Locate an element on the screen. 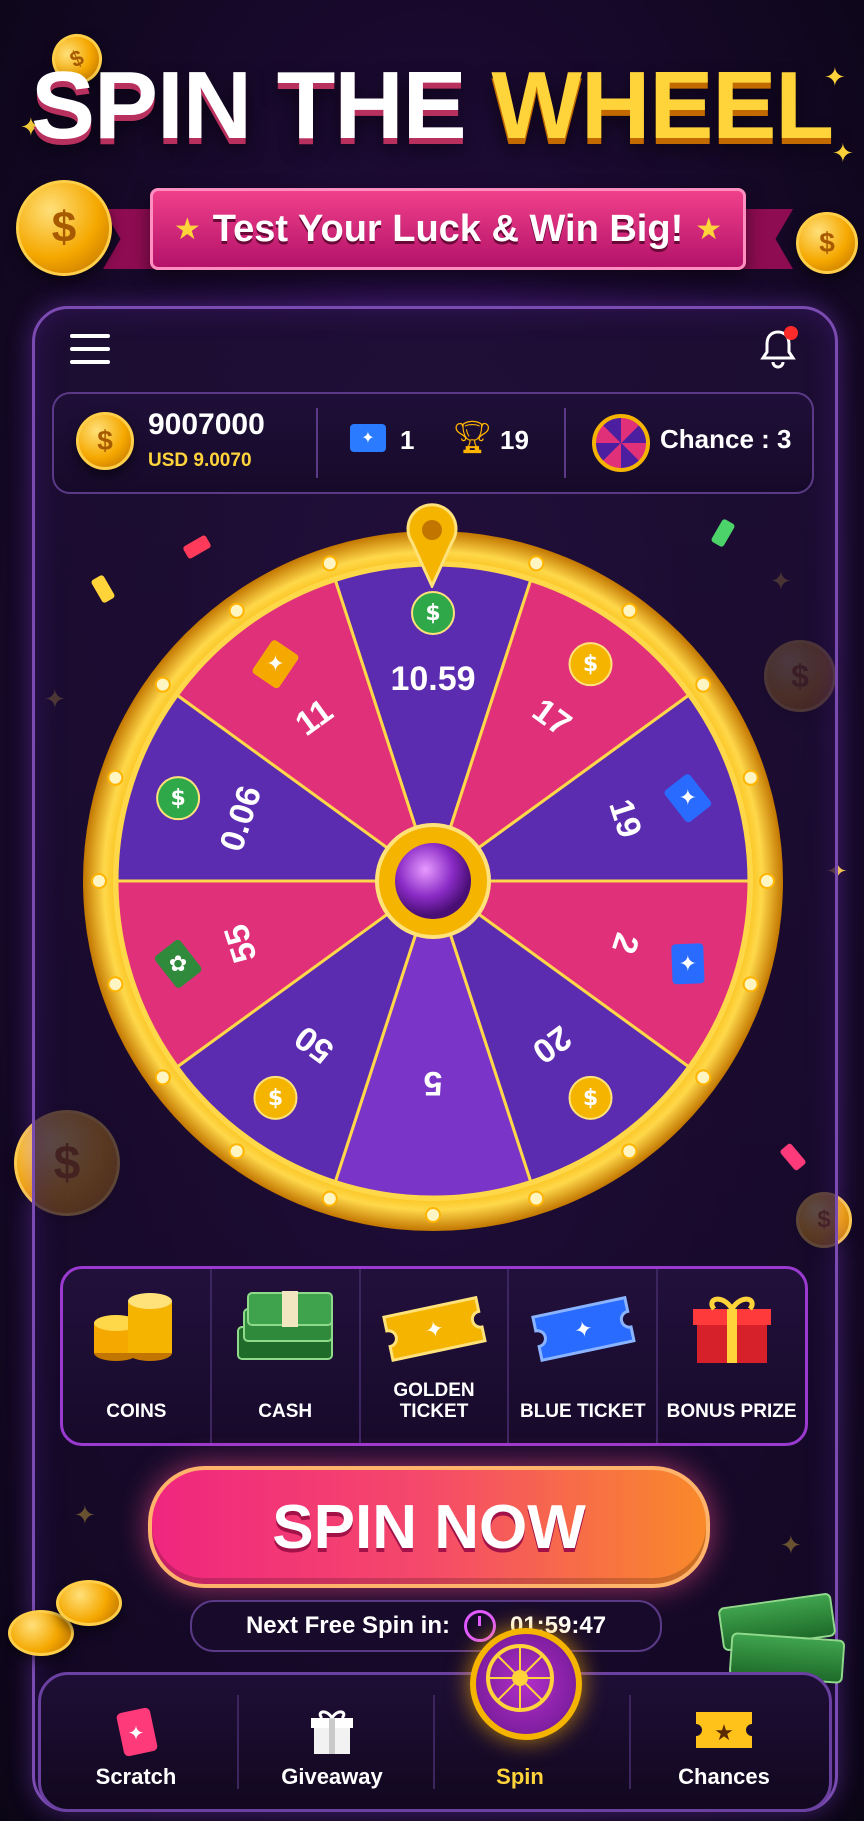 The width and height of the screenshot is (864, 1821). scratch-card-icon: ✦ is located at coordinates (137, 1732).